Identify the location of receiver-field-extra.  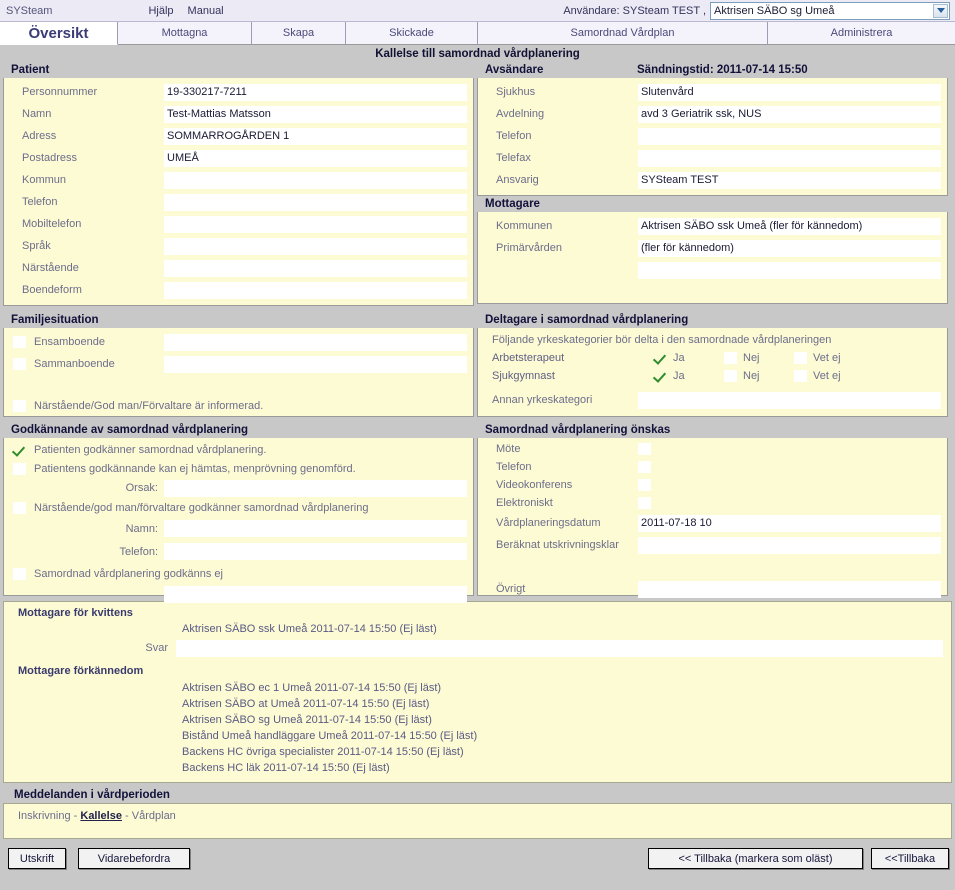
(789, 270).